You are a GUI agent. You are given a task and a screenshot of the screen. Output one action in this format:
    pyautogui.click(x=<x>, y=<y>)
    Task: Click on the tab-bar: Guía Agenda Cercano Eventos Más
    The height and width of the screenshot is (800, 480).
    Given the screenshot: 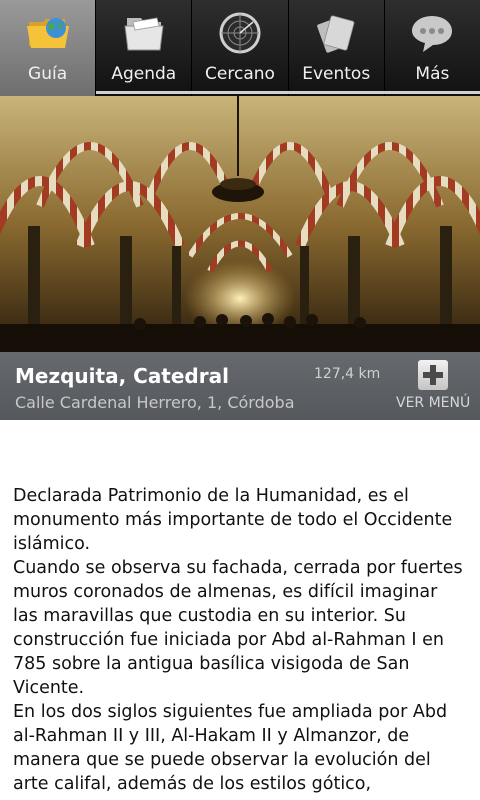 What is the action you would take?
    pyautogui.click(x=240, y=48)
    